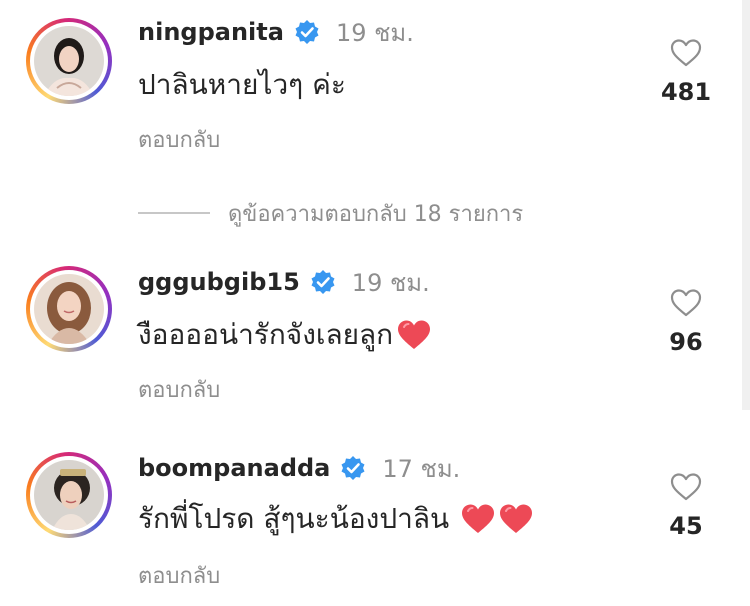  Describe the element at coordinates (686, 526) in the screenshot. I see `like-count: 45` at that location.